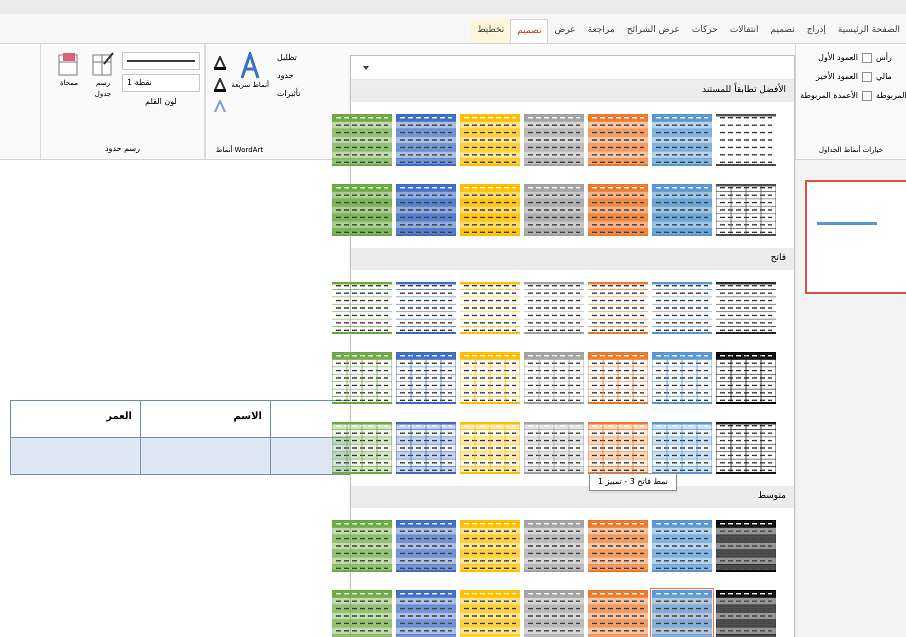  I want to click on shading-option-button: تأثيرات, so click(288, 94).